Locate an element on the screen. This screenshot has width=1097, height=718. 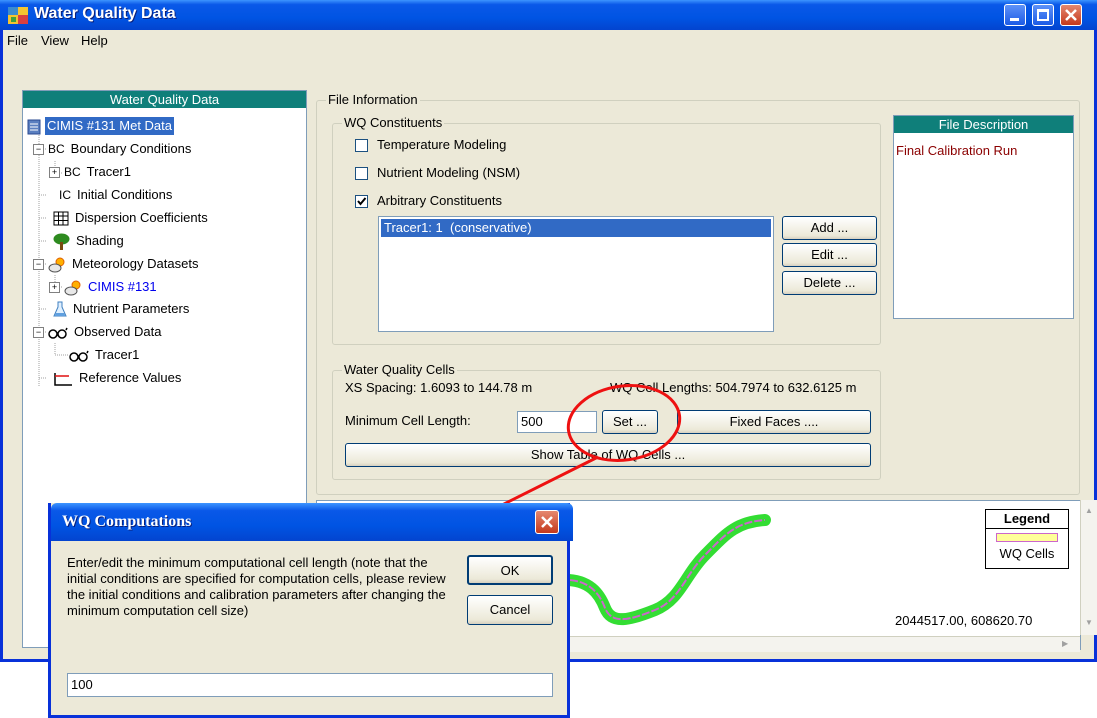
wq-constituents-title: WQ Constituents is located at coordinates (393, 122).